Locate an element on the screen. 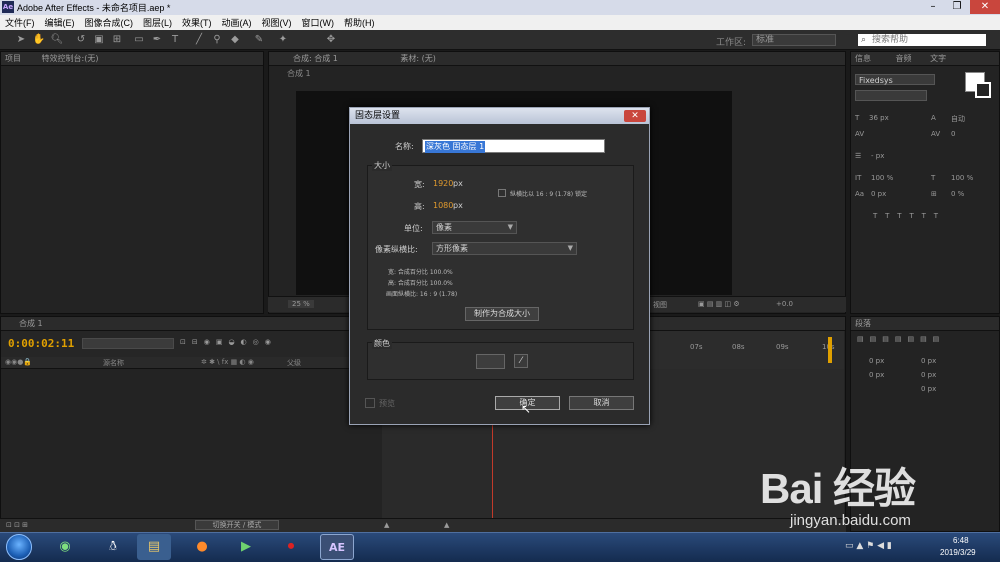  current-timecode: 0:00:02:11 is located at coordinates (41, 343).